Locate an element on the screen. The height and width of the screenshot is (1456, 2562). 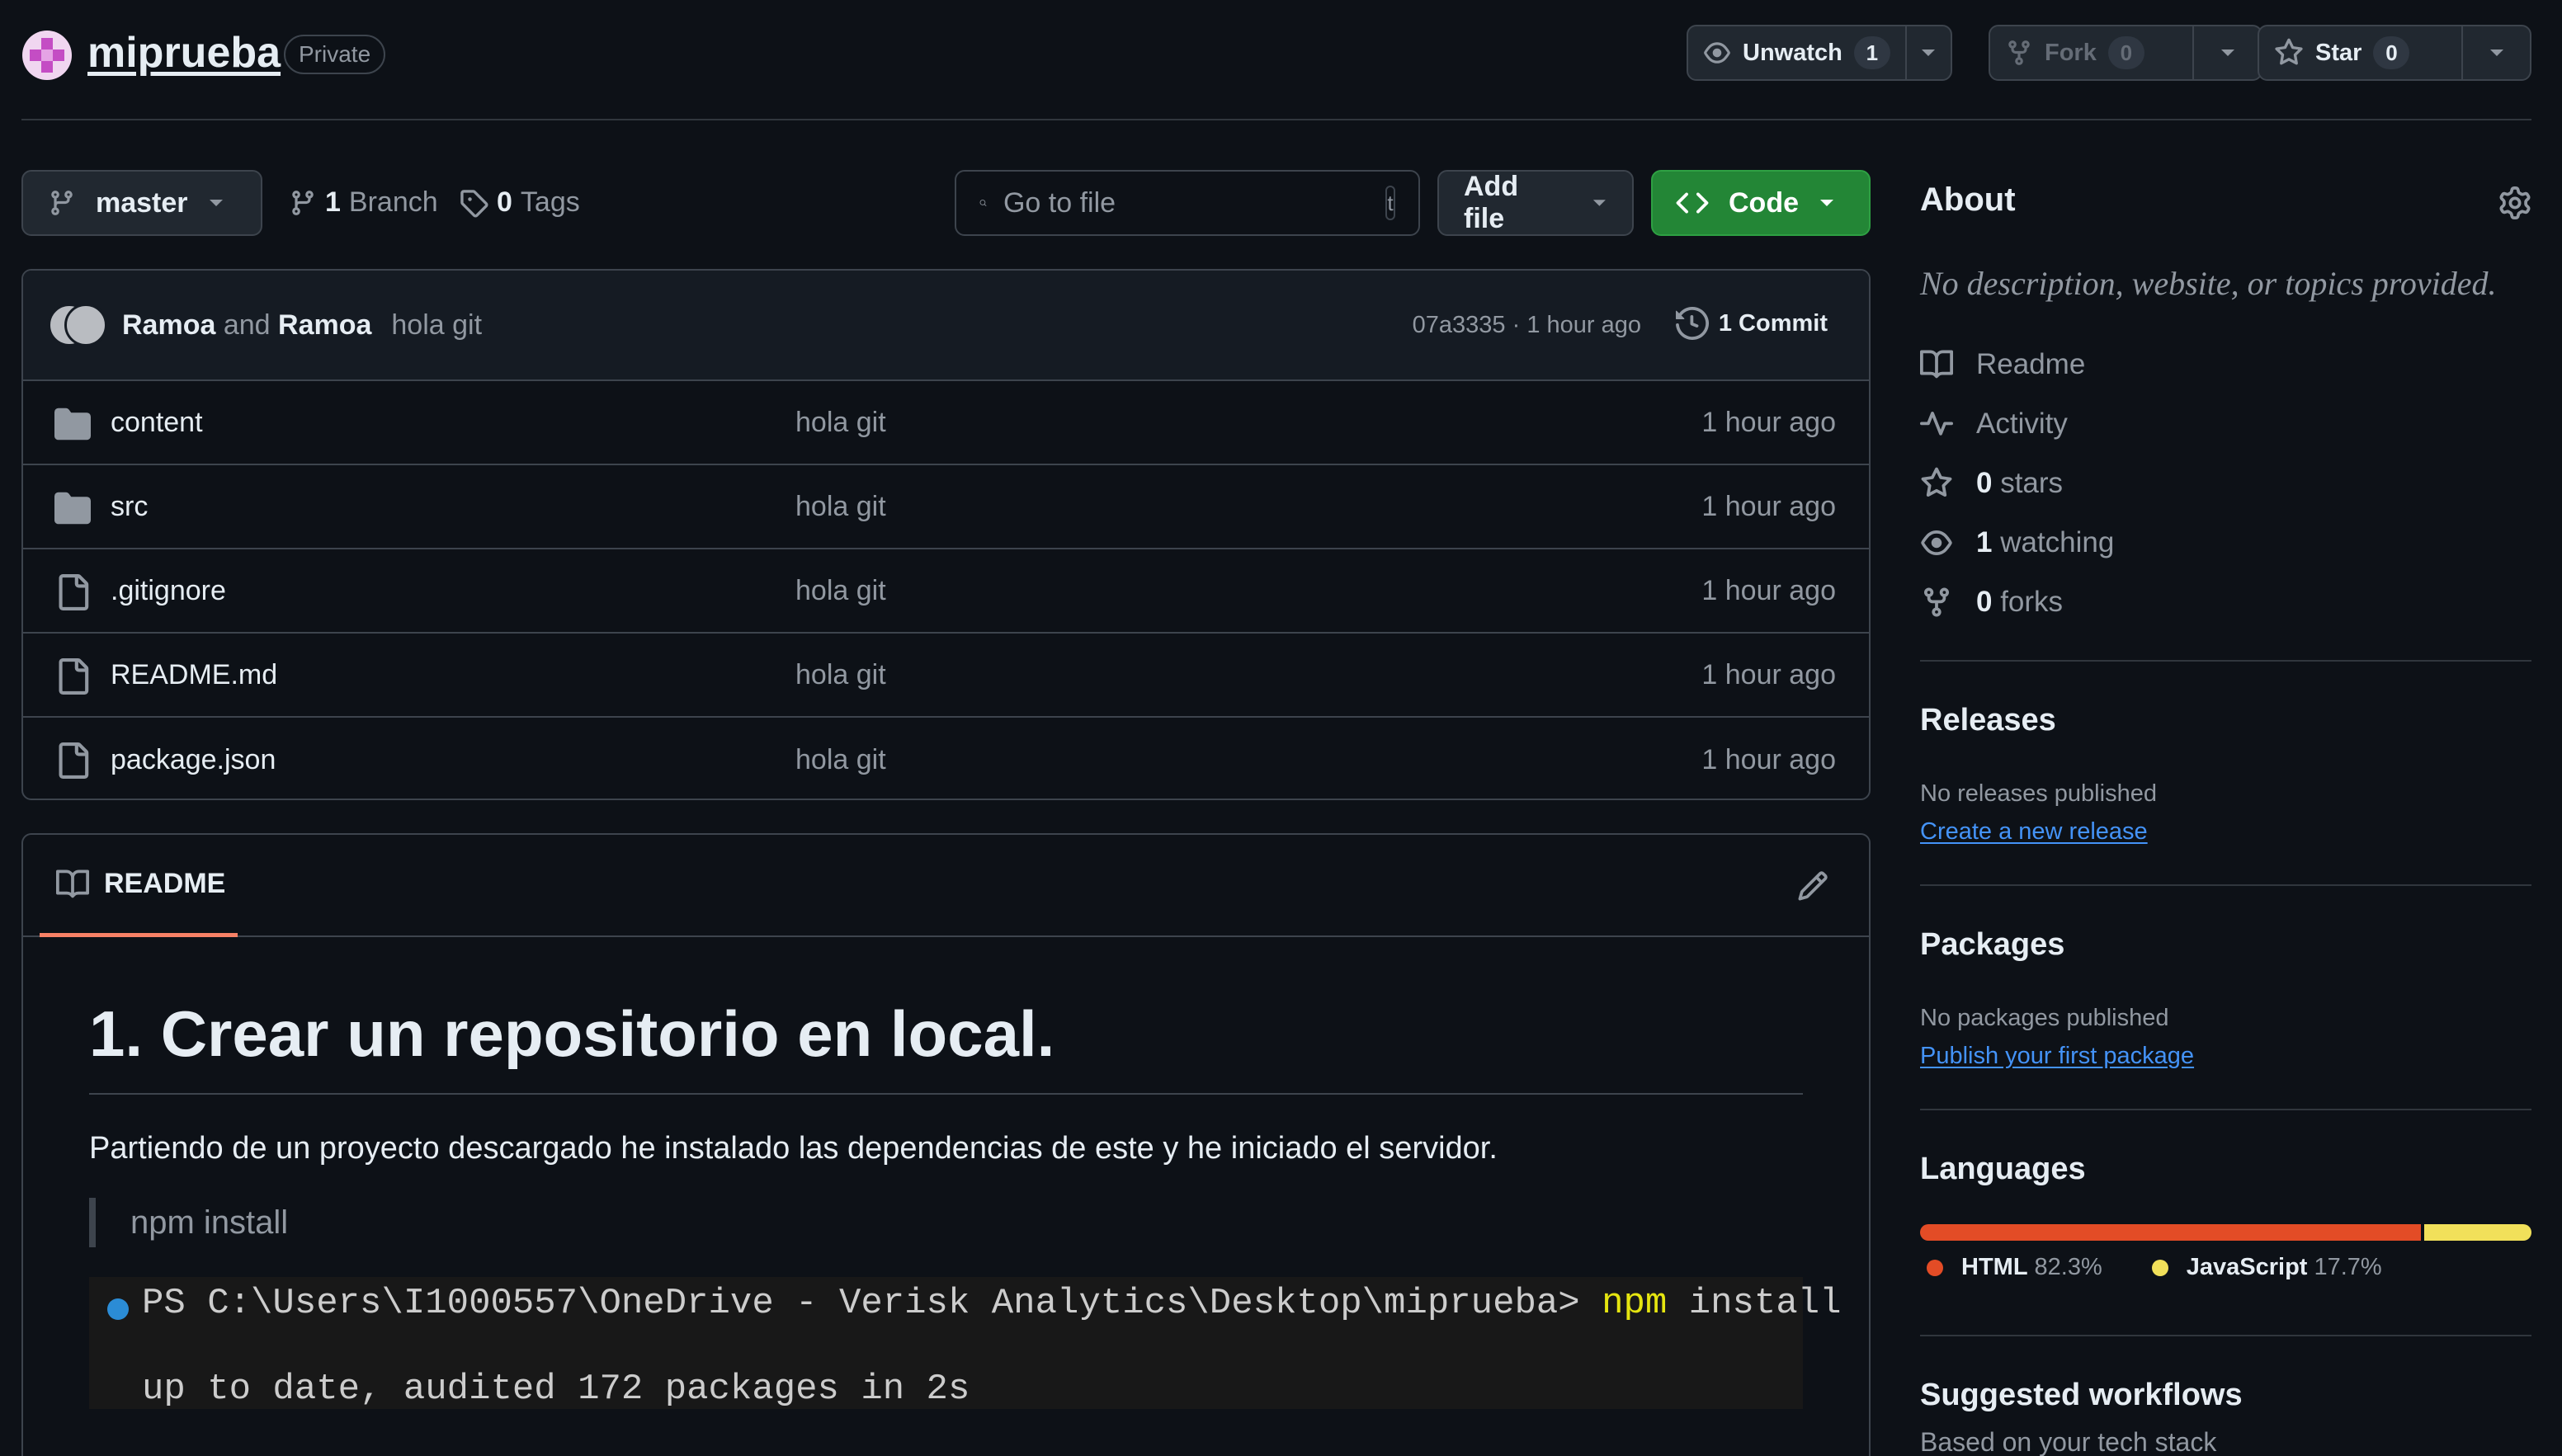
tab-readme: README is located at coordinates (139, 886).